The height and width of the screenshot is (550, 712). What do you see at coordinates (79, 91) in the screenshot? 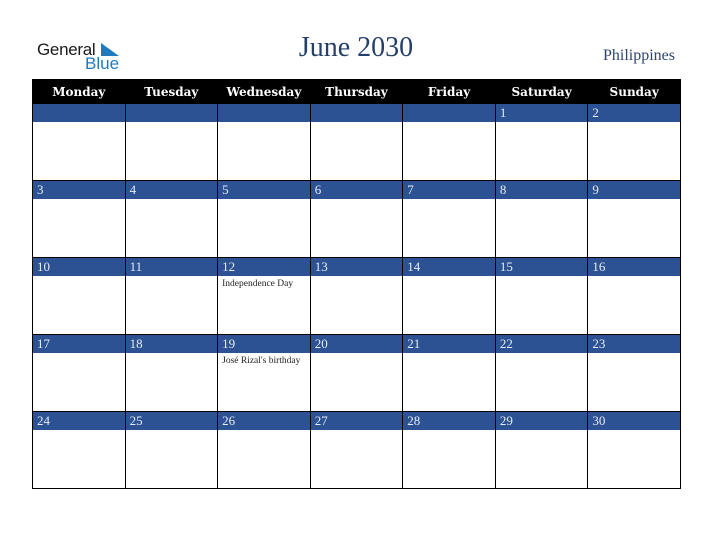
I see `weekday-header: Monday` at bounding box center [79, 91].